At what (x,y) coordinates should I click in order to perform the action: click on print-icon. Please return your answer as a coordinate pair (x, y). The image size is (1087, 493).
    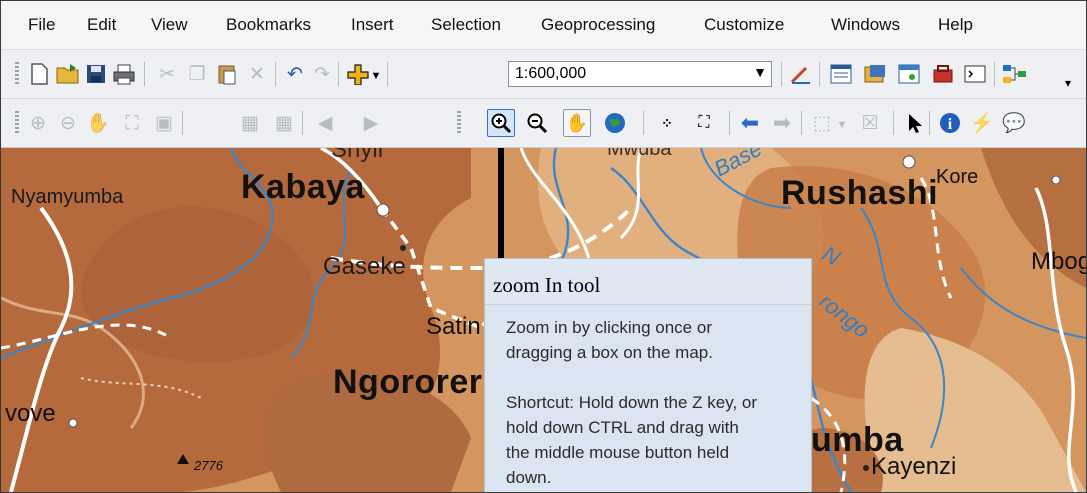
    Looking at the image, I should click on (124, 74).